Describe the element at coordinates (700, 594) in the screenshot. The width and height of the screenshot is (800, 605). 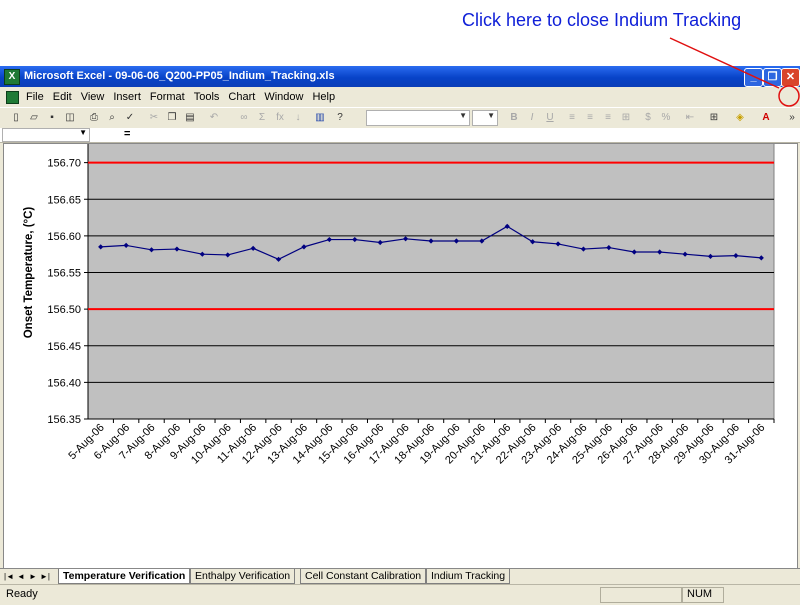
I see `status-num: NUM` at that location.